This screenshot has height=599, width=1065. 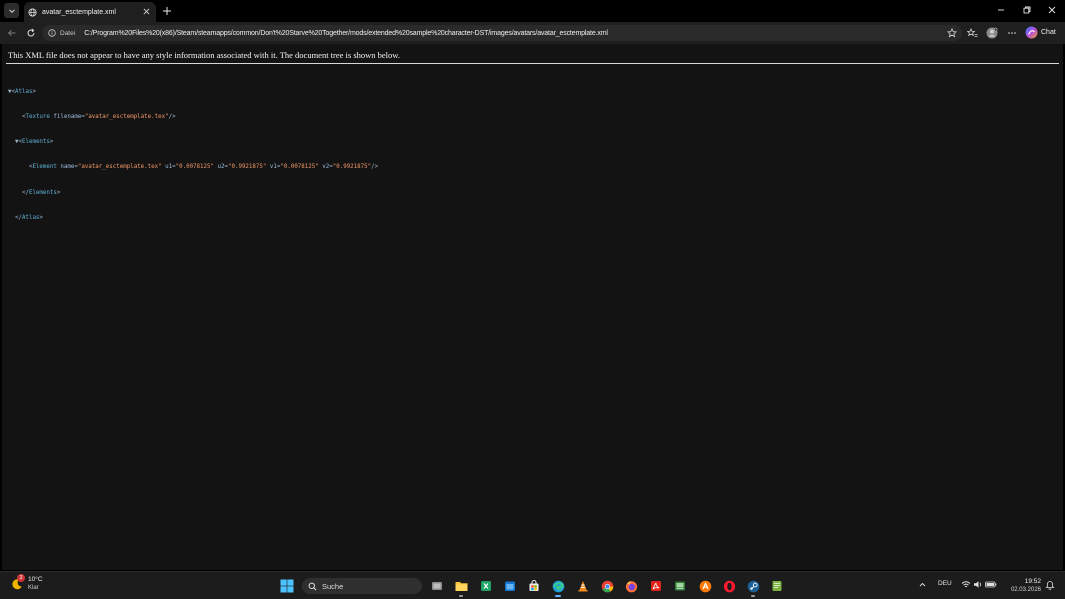 I want to click on info-icon, so click(x=52, y=33).